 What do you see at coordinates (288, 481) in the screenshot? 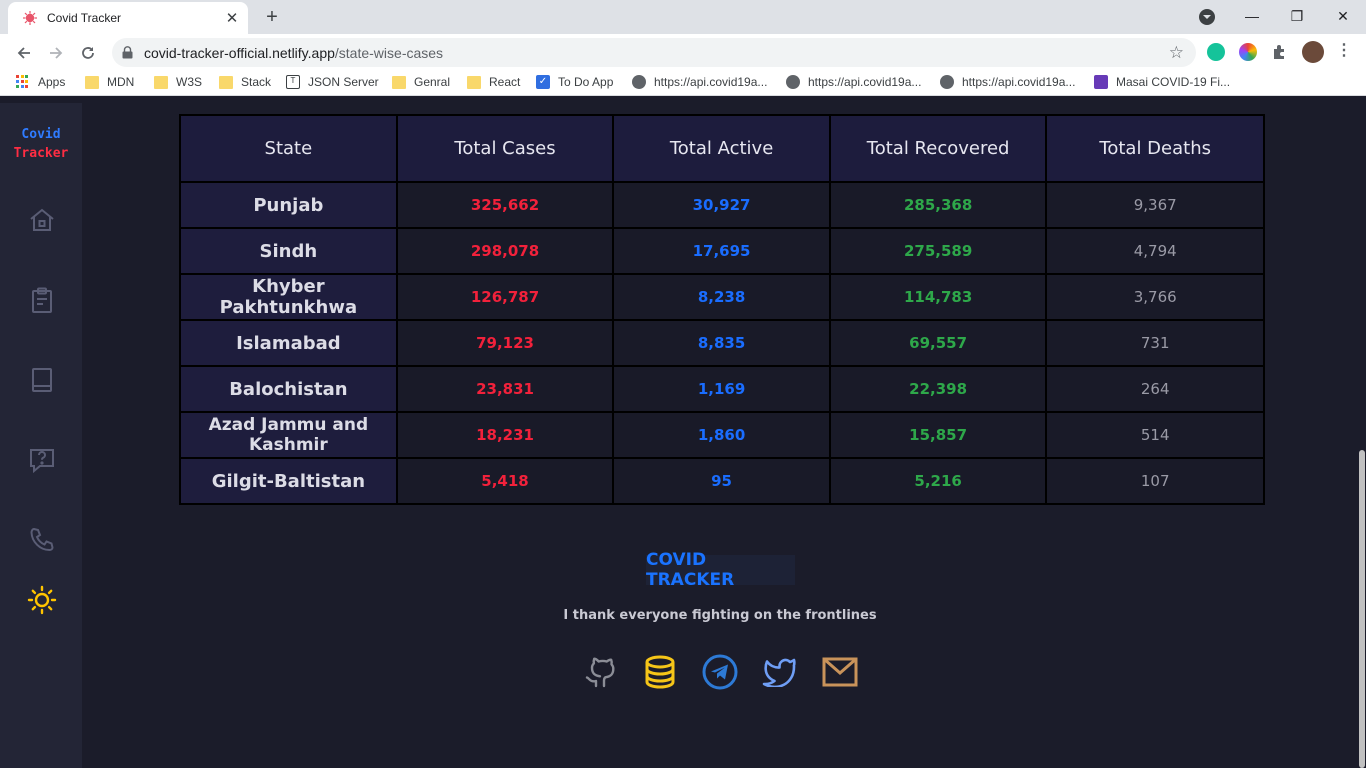
I see `state-cell: Gilgit-Baltistan` at bounding box center [288, 481].